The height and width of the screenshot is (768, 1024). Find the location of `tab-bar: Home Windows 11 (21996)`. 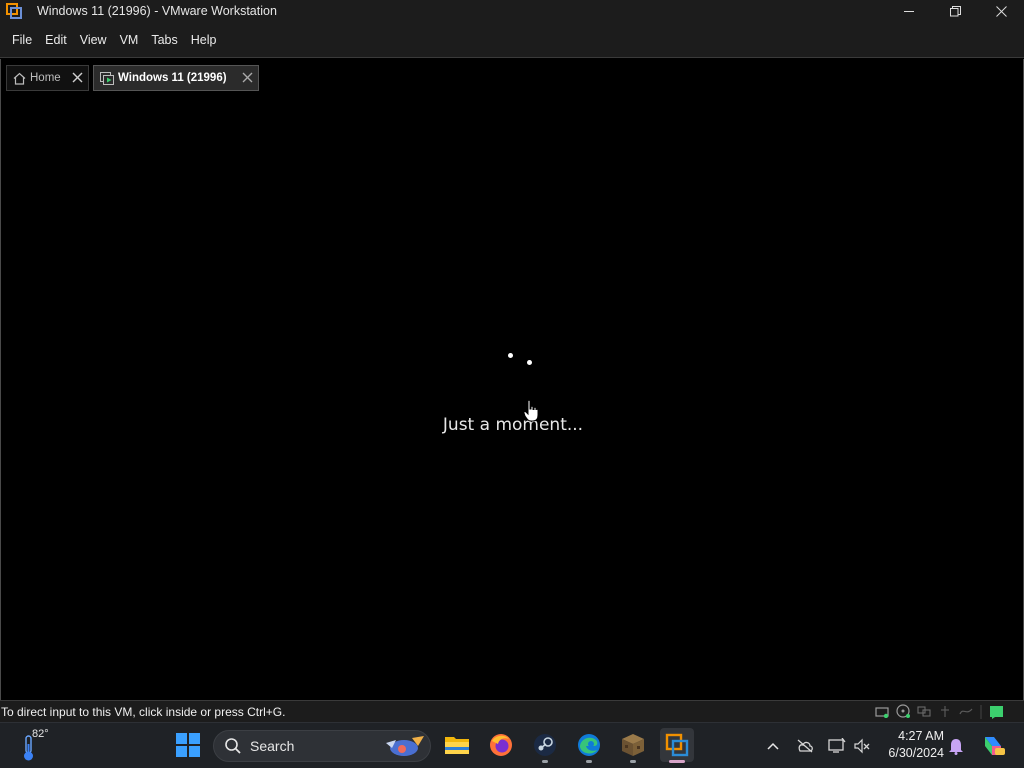

tab-bar: Home Windows 11 (21996) is located at coordinates (512, 78).